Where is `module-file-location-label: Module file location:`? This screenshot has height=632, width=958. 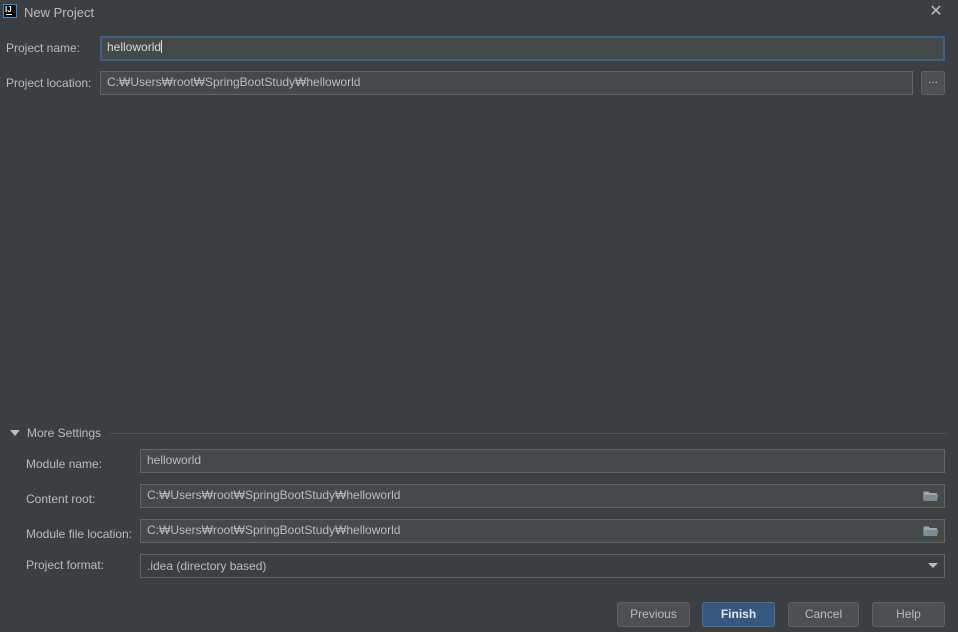 module-file-location-label: Module file location: is located at coordinates (79, 534).